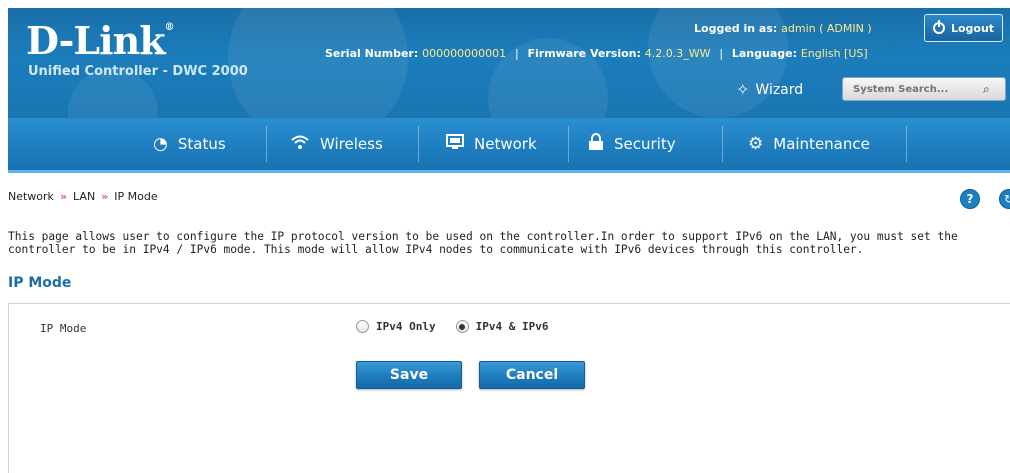 The width and height of the screenshot is (1010, 473). Describe the element at coordinates (336, 144) in the screenshot. I see `nav-wireless: Wireless` at that location.